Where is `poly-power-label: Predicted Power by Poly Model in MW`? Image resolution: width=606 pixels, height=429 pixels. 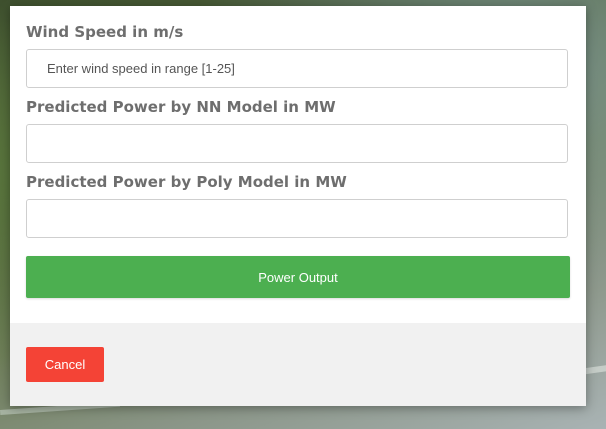
poly-power-label: Predicted Power by Poly Model in MW is located at coordinates (186, 182).